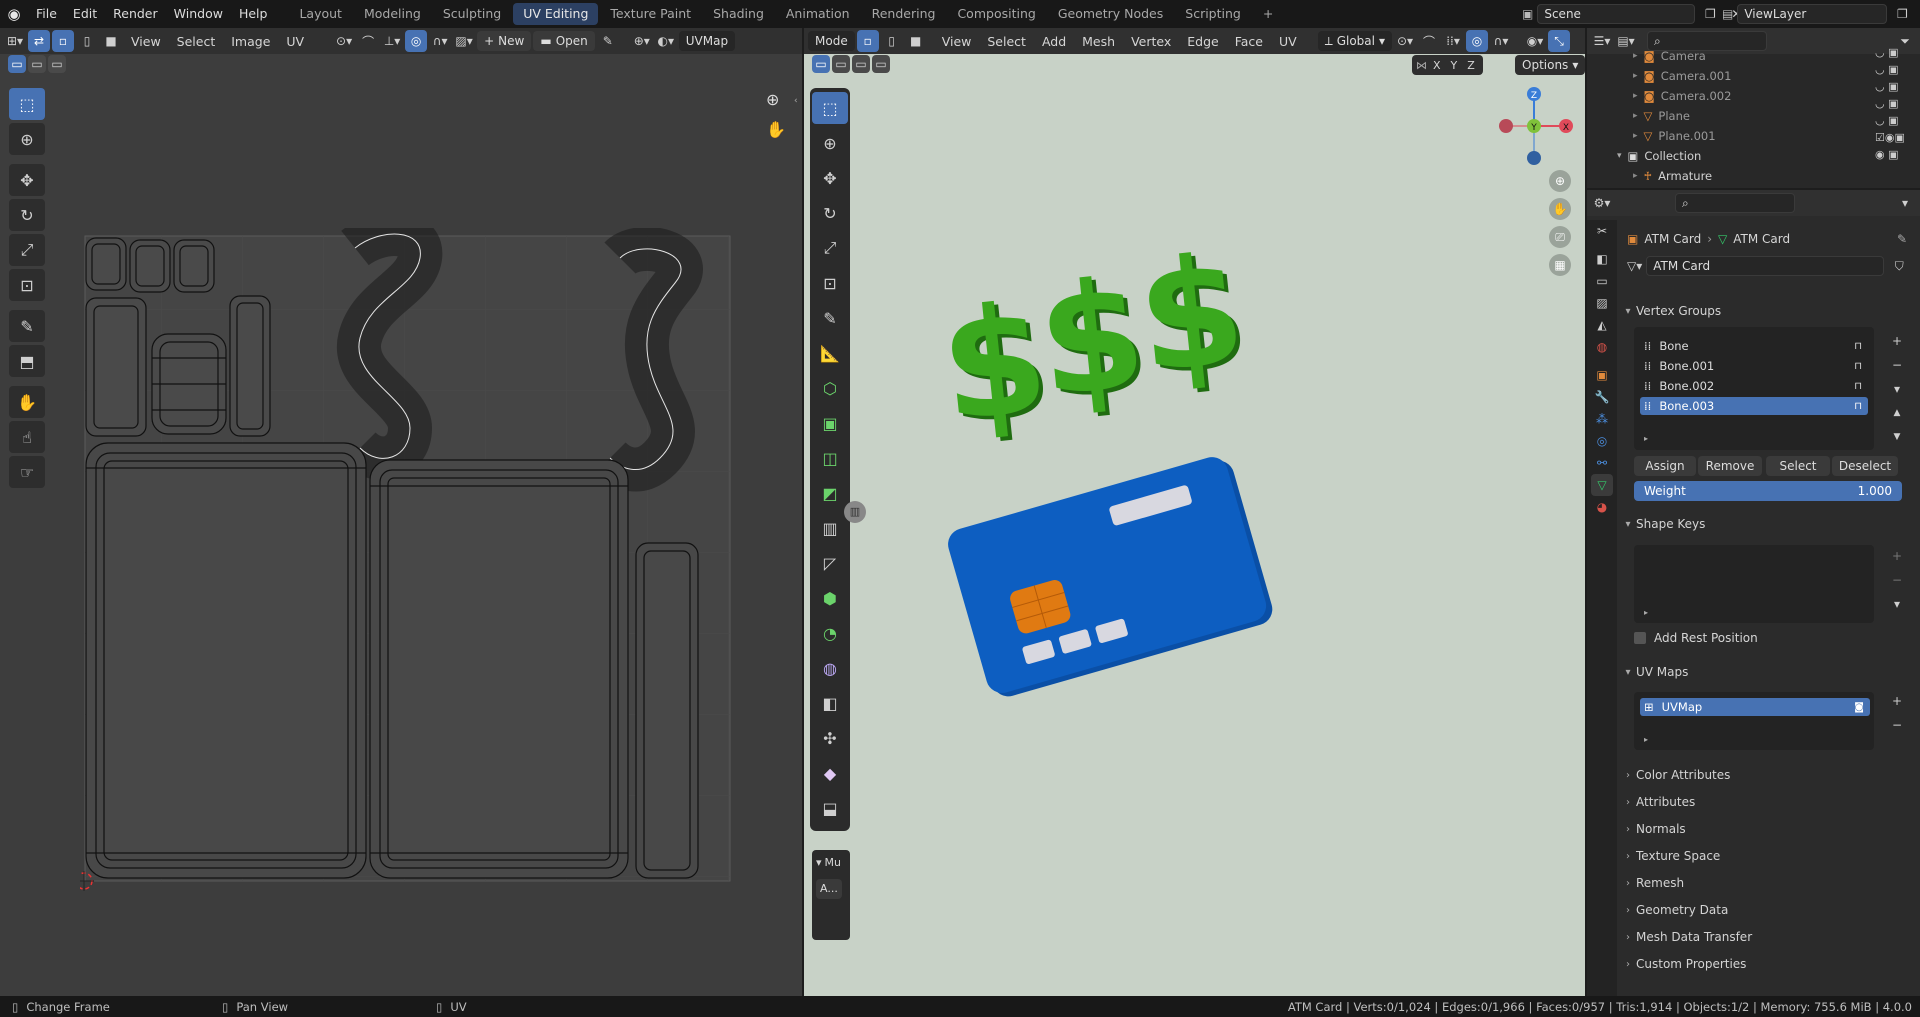 The image size is (1920, 1017). I want to click on knife-tool-icon: ◸, so click(830, 563).